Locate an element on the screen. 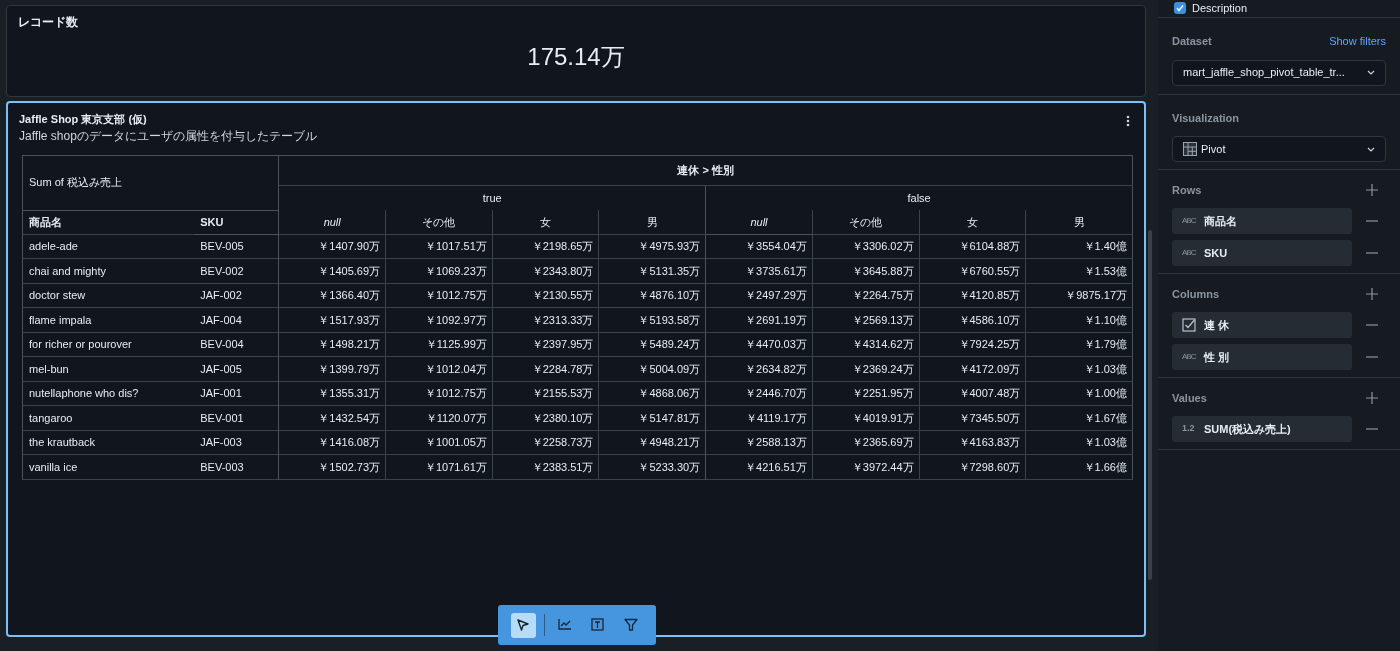 This screenshot has width=1400, height=651. table-cell: ￥3645.88万 is located at coordinates (866, 270).